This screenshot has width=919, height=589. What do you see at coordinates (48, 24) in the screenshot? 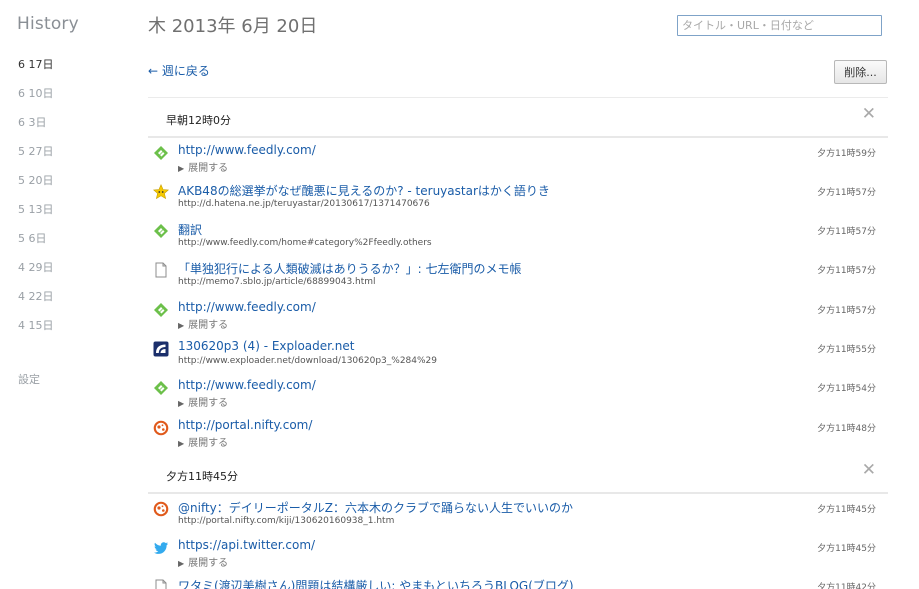
I see `sidebar-title: History` at bounding box center [48, 24].